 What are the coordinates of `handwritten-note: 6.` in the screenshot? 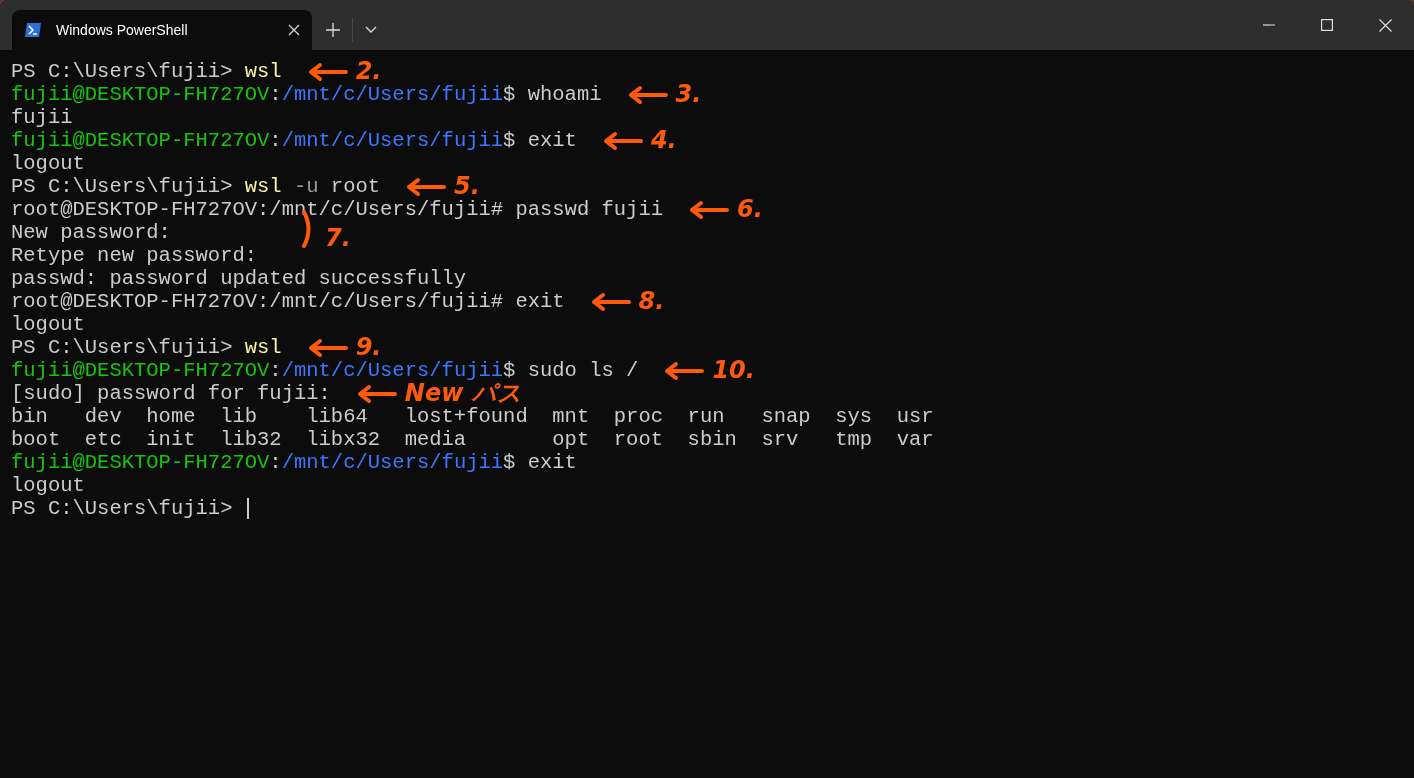 It's located at (750, 209).